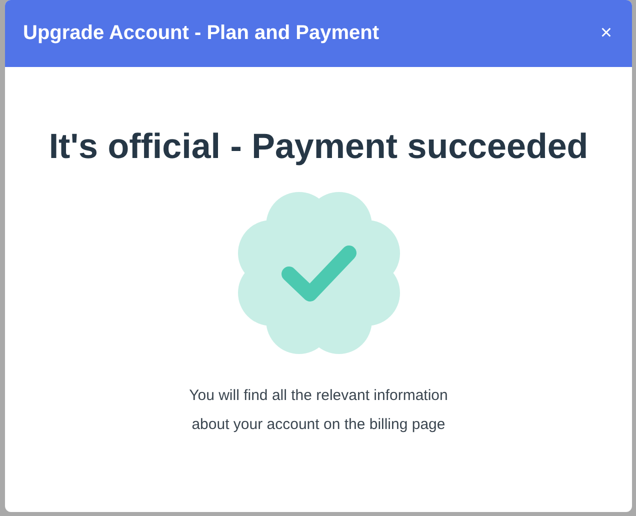  Describe the element at coordinates (318, 410) in the screenshot. I see `info-message: You will find all the relevant information about your account on the billing page` at that location.